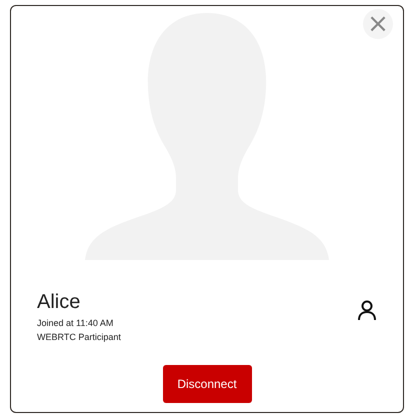 This screenshot has width=409, height=416. Describe the element at coordinates (378, 24) in the screenshot. I see `close-button: ×` at that location.